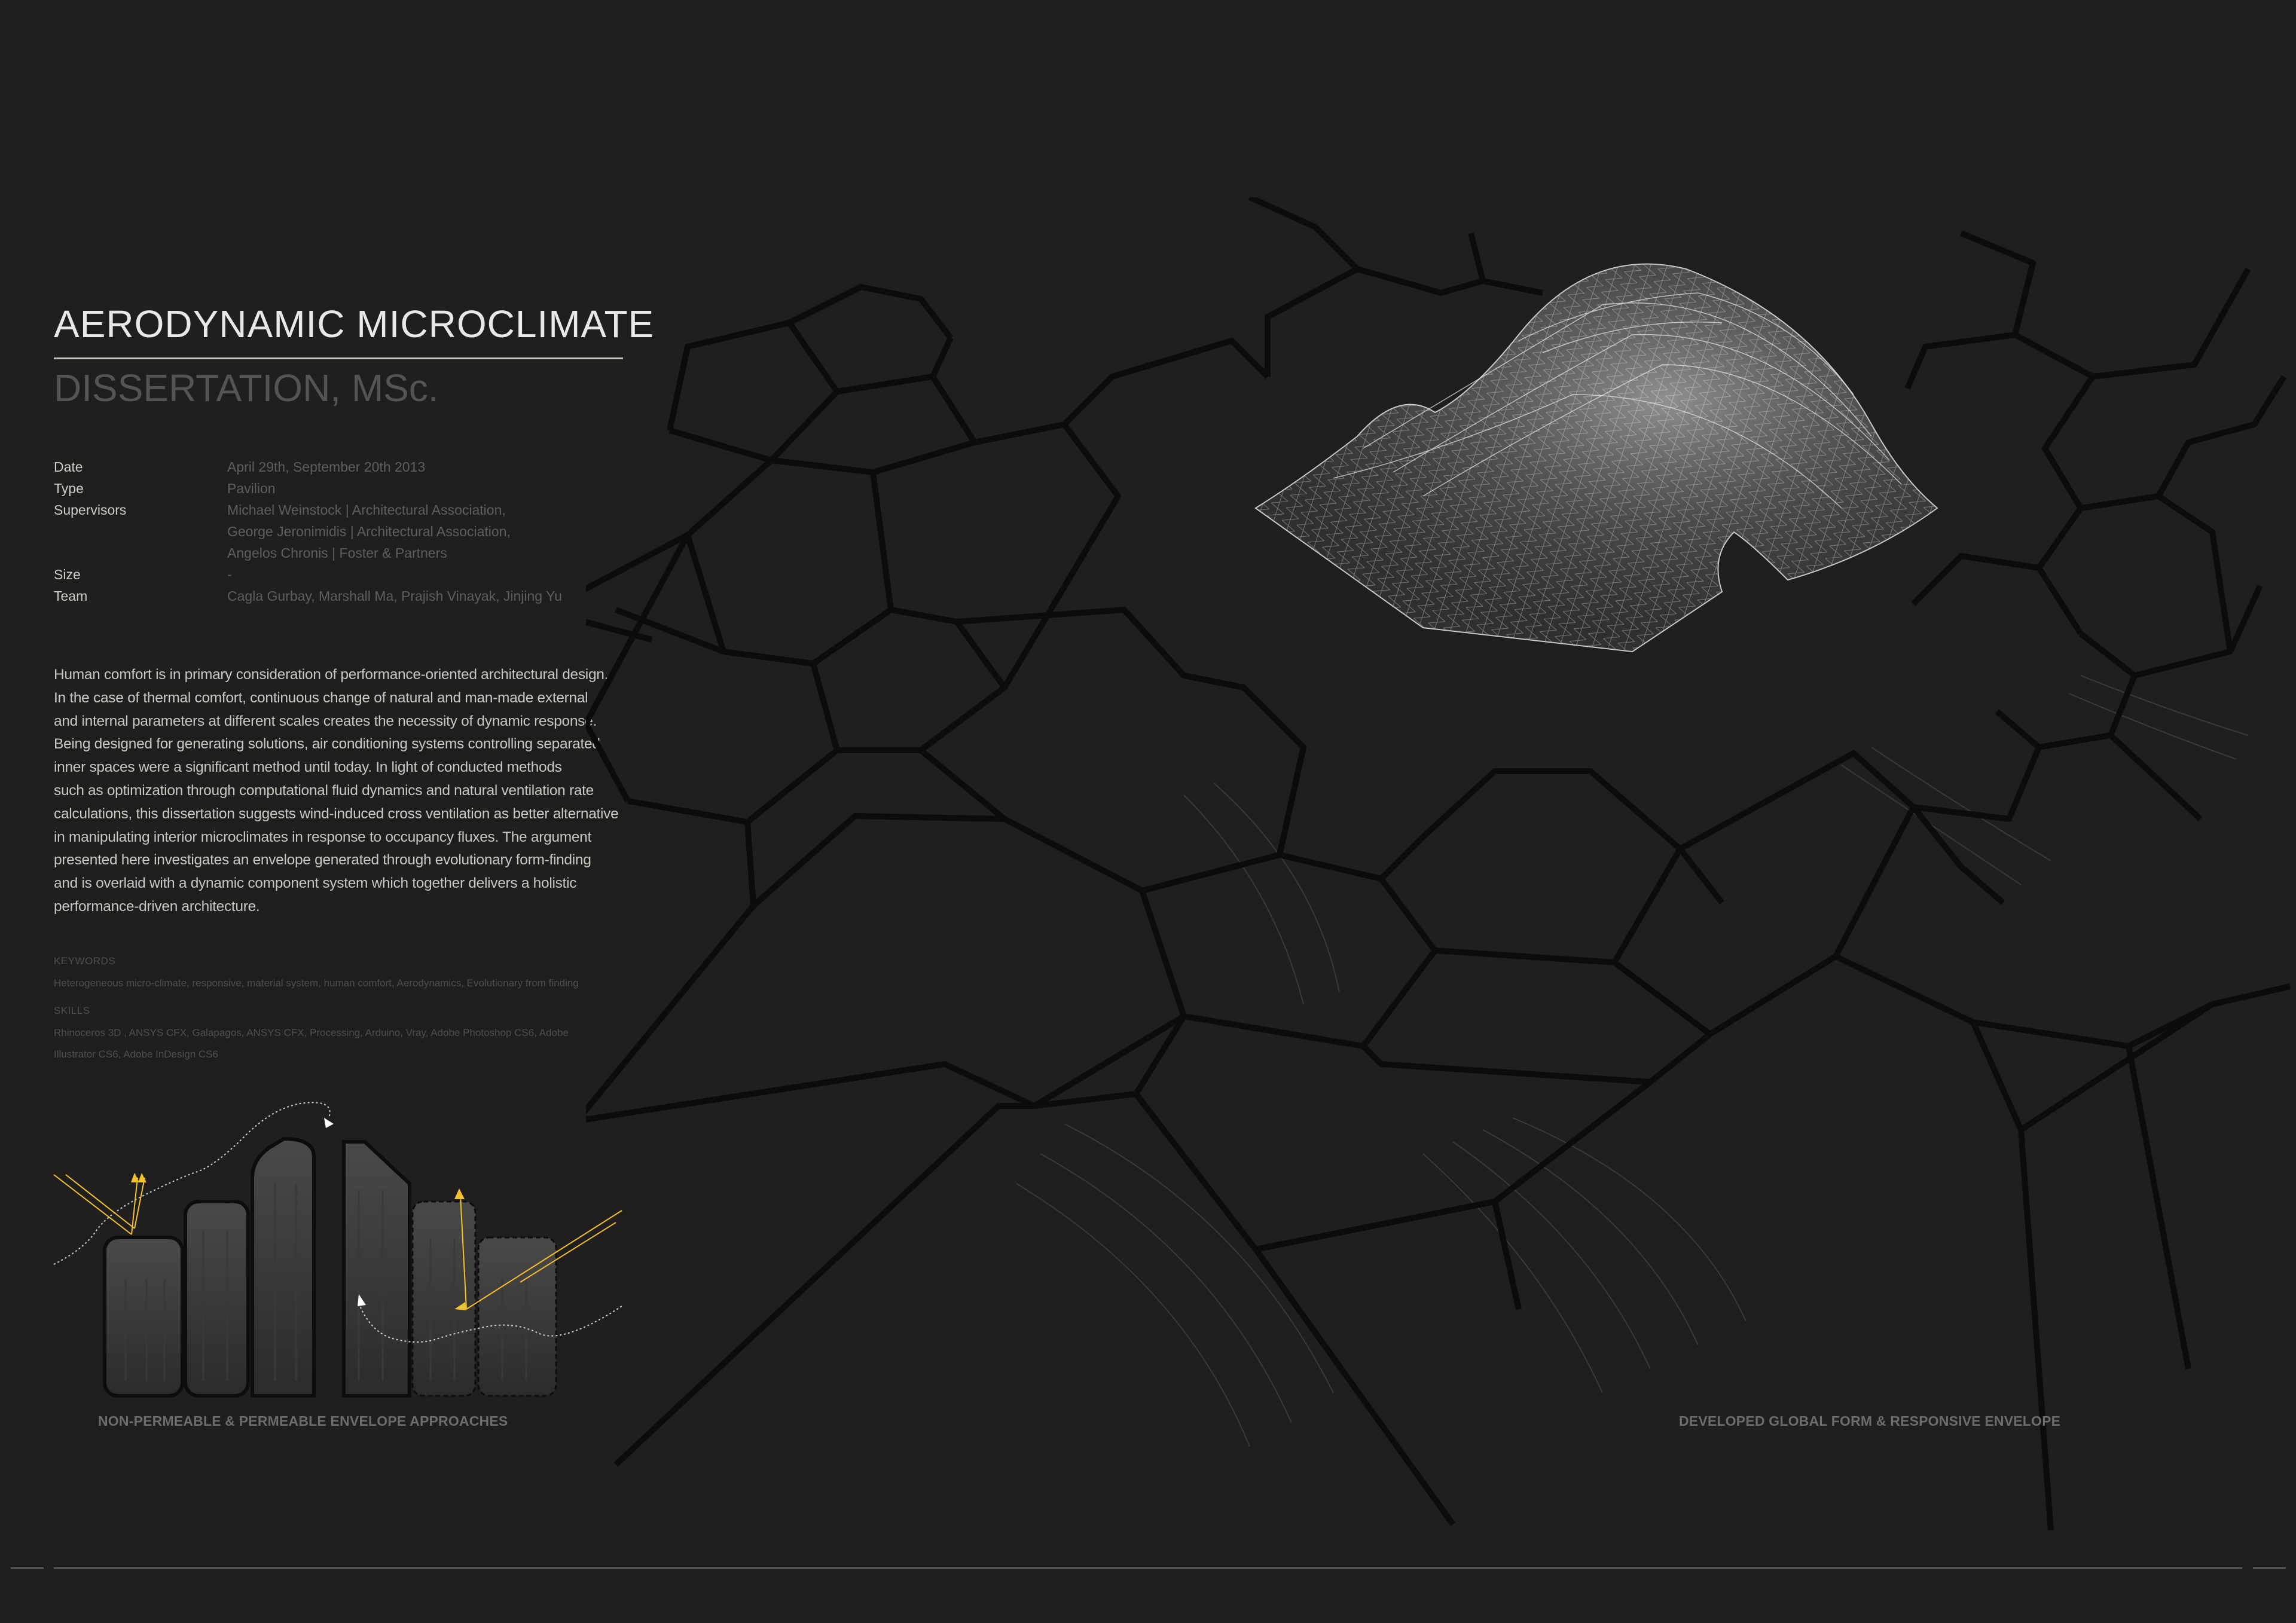 The image size is (2296, 1623). What do you see at coordinates (85, 961) in the screenshot?
I see `keywords-label: KEYWORDS` at bounding box center [85, 961].